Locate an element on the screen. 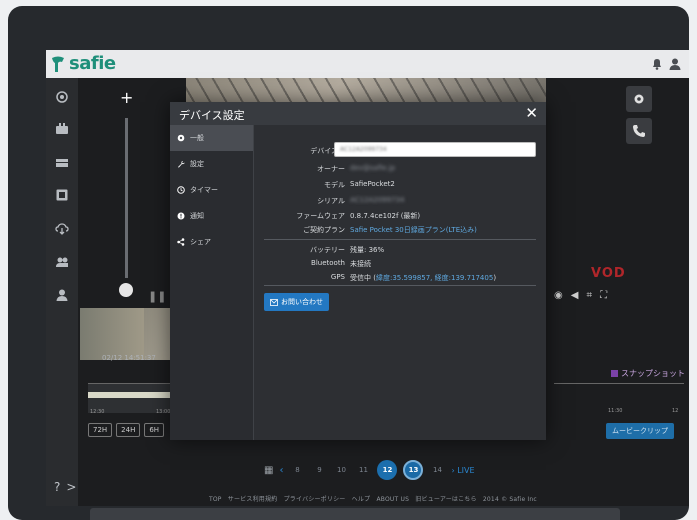  live-label: LIVE is located at coordinates (466, 470).